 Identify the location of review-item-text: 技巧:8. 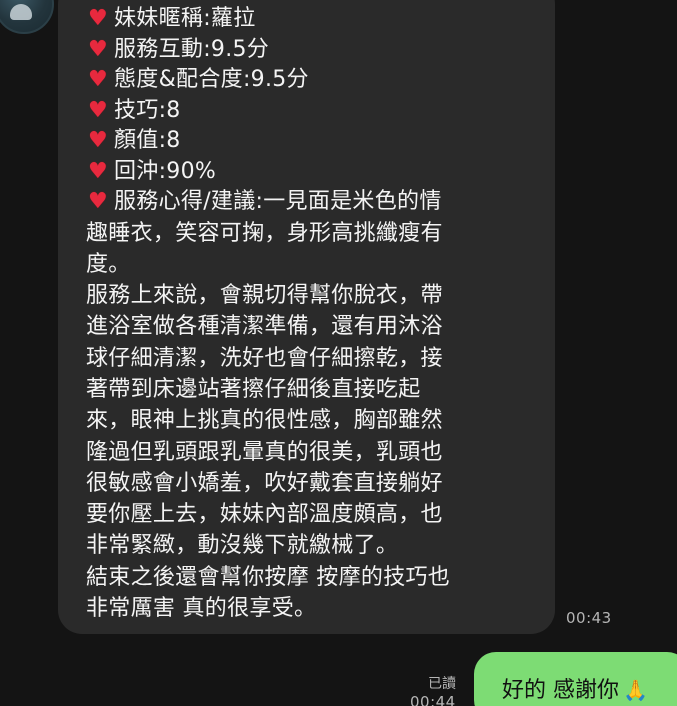
(147, 110).